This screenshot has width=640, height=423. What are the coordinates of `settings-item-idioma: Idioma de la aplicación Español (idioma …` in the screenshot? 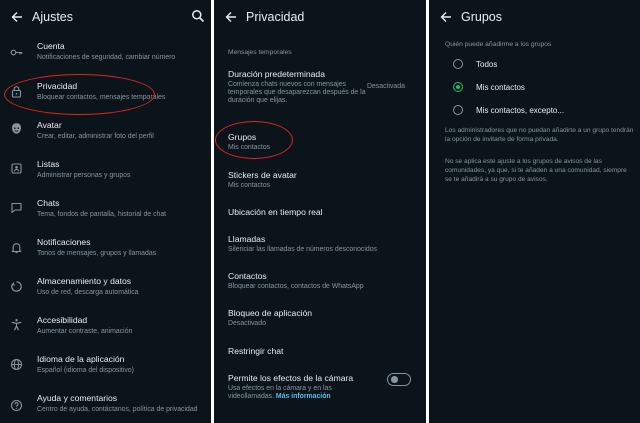 It's located at (105, 365).